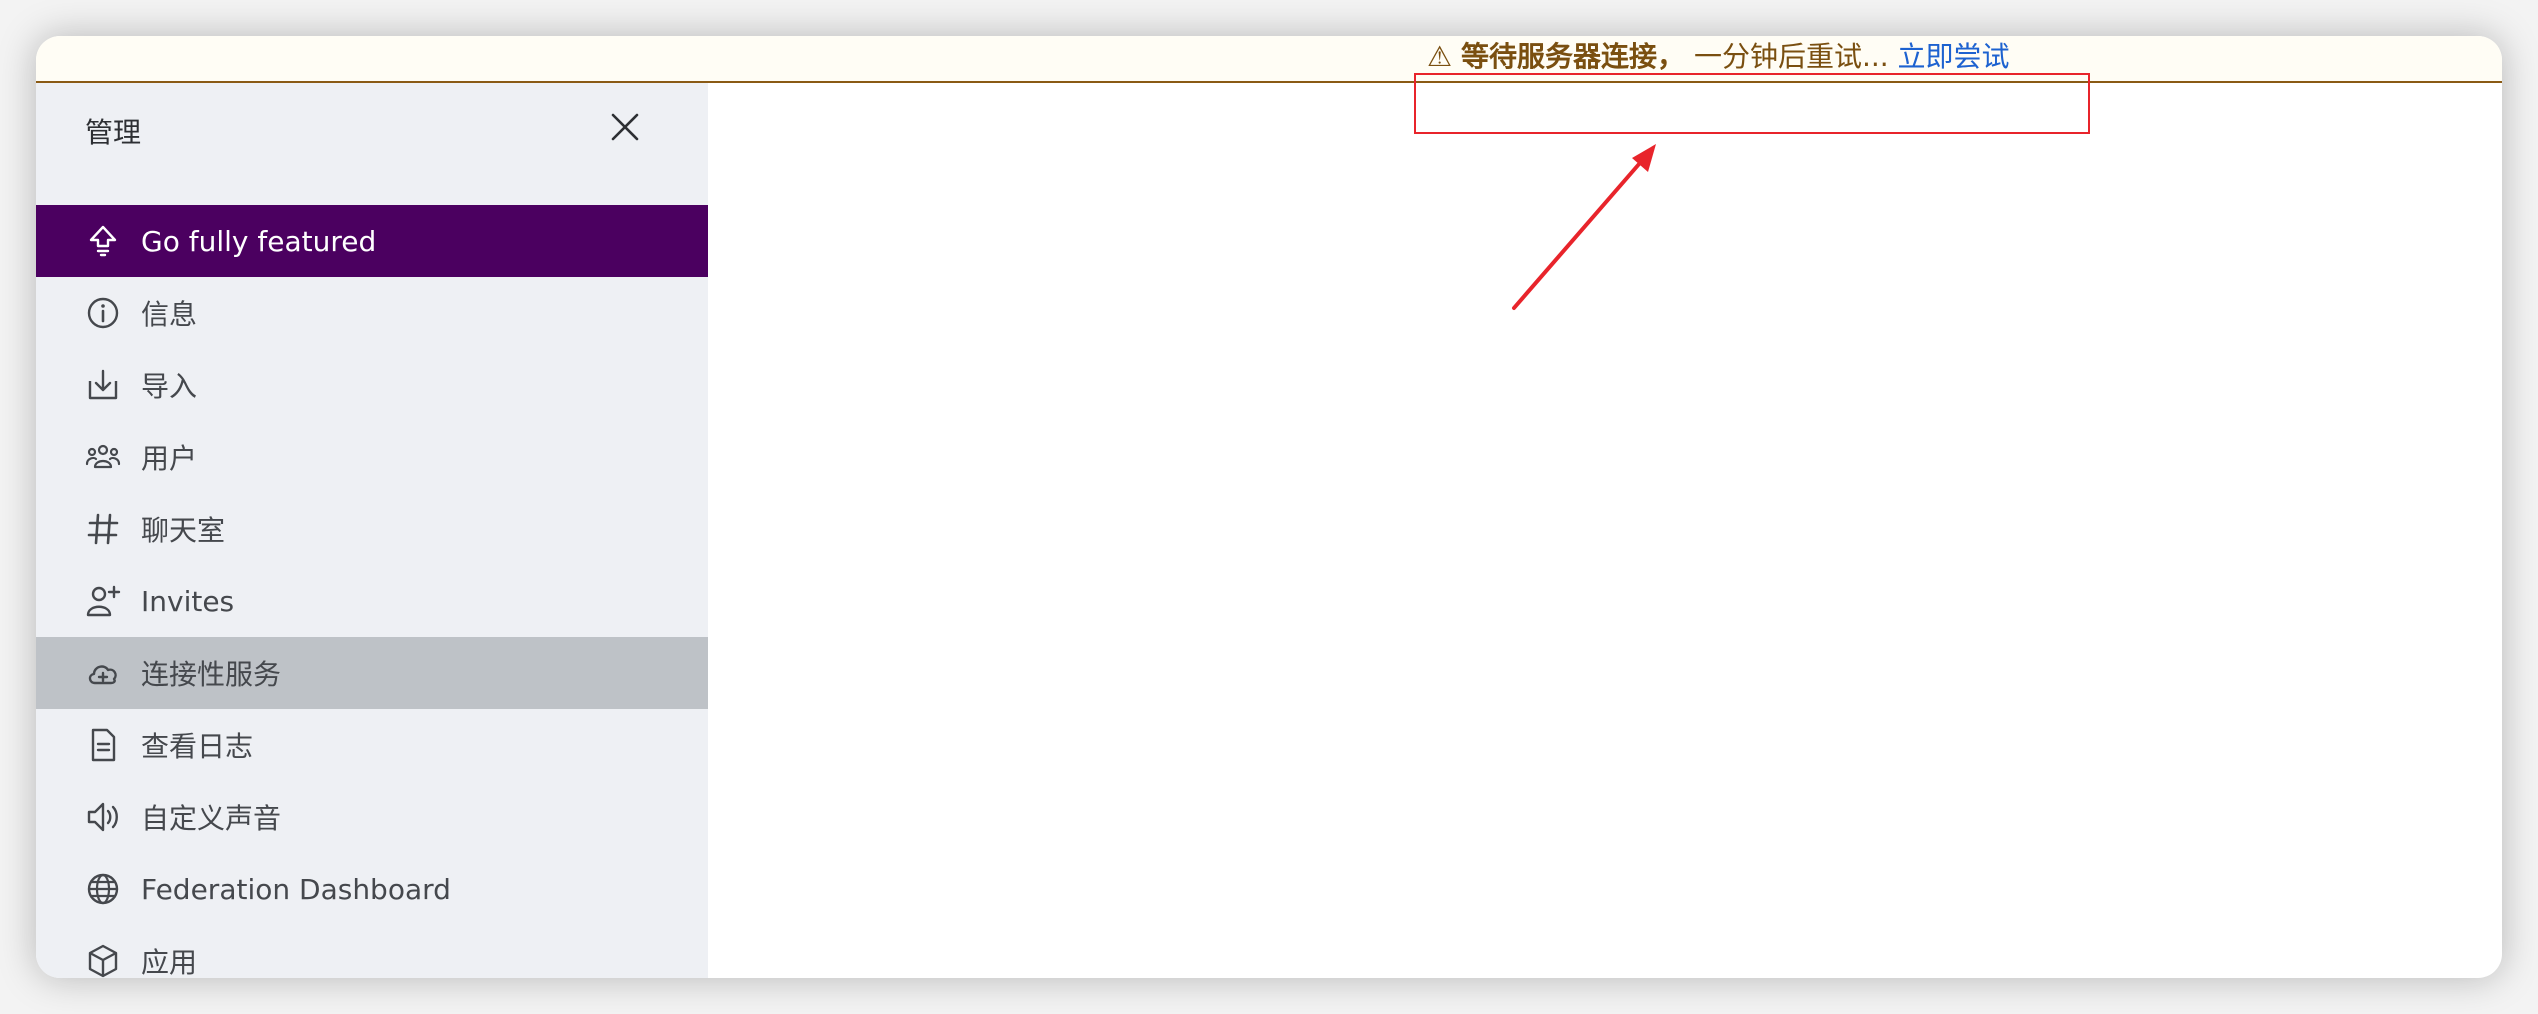 The width and height of the screenshot is (2538, 1014). I want to click on import-icon, so click(103, 385).